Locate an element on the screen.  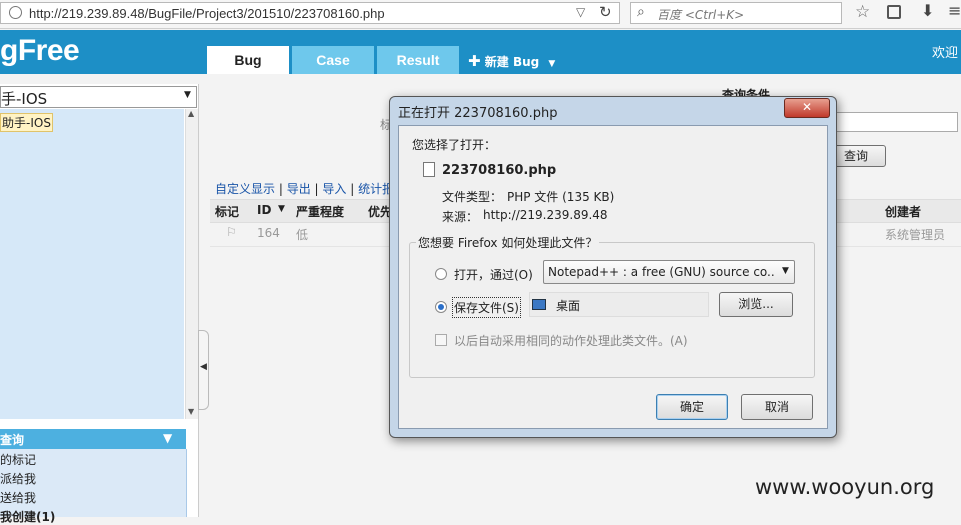
project-tree: 助手-IOS is located at coordinates (92, 264).